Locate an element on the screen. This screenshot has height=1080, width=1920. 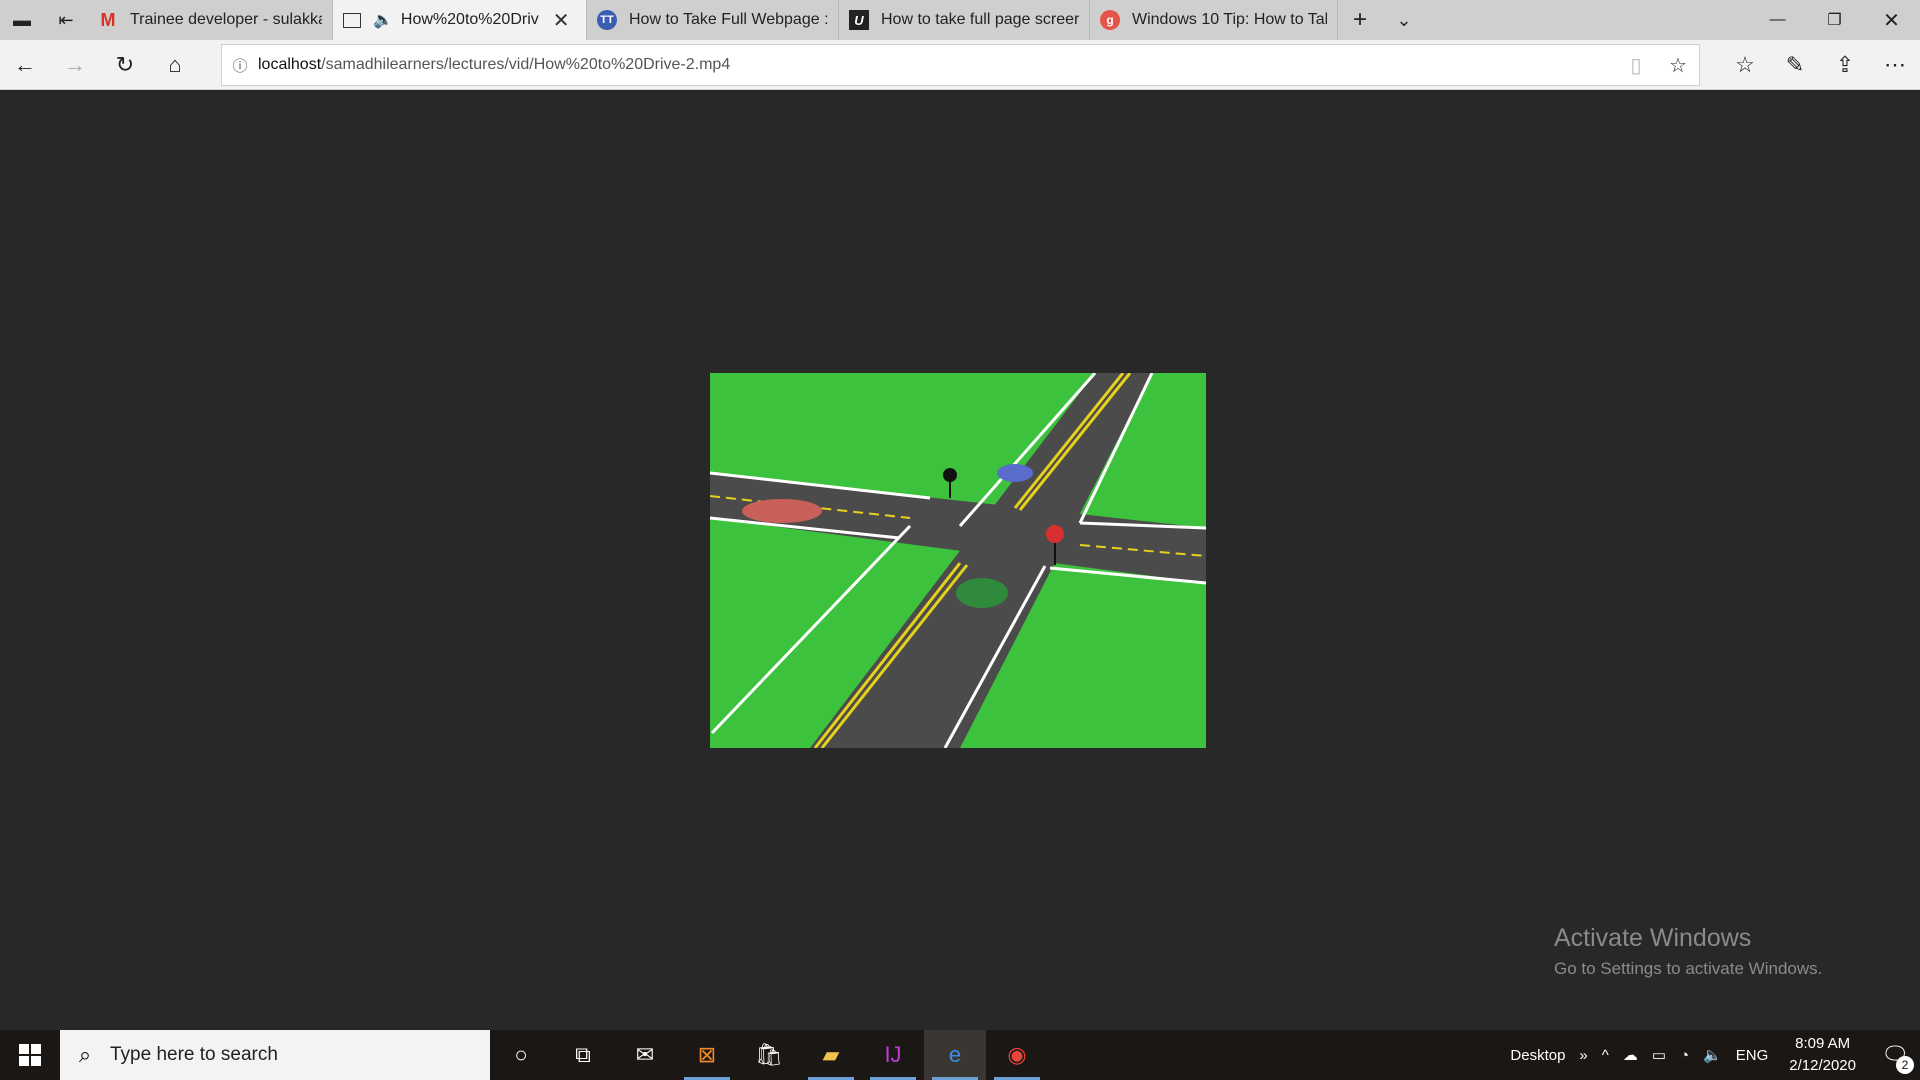
tab-title: How%20to%20Driv is located at coordinates (469, 19).